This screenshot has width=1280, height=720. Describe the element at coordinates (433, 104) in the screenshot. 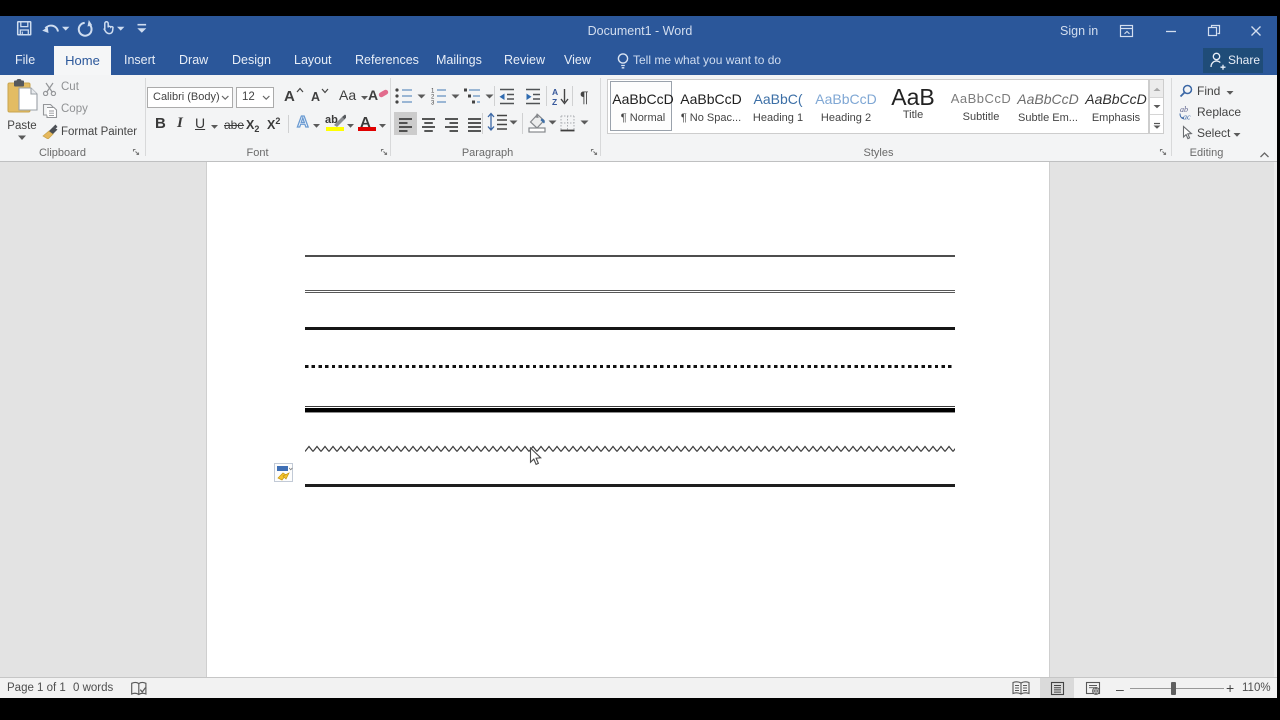

I see `svg-text: 3` at that location.